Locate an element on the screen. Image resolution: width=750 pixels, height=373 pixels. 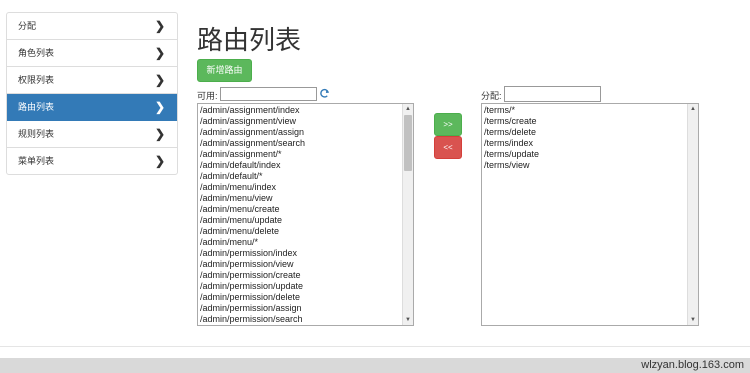
sidebar-item-label: 规则列表 is located at coordinates (36, 134).